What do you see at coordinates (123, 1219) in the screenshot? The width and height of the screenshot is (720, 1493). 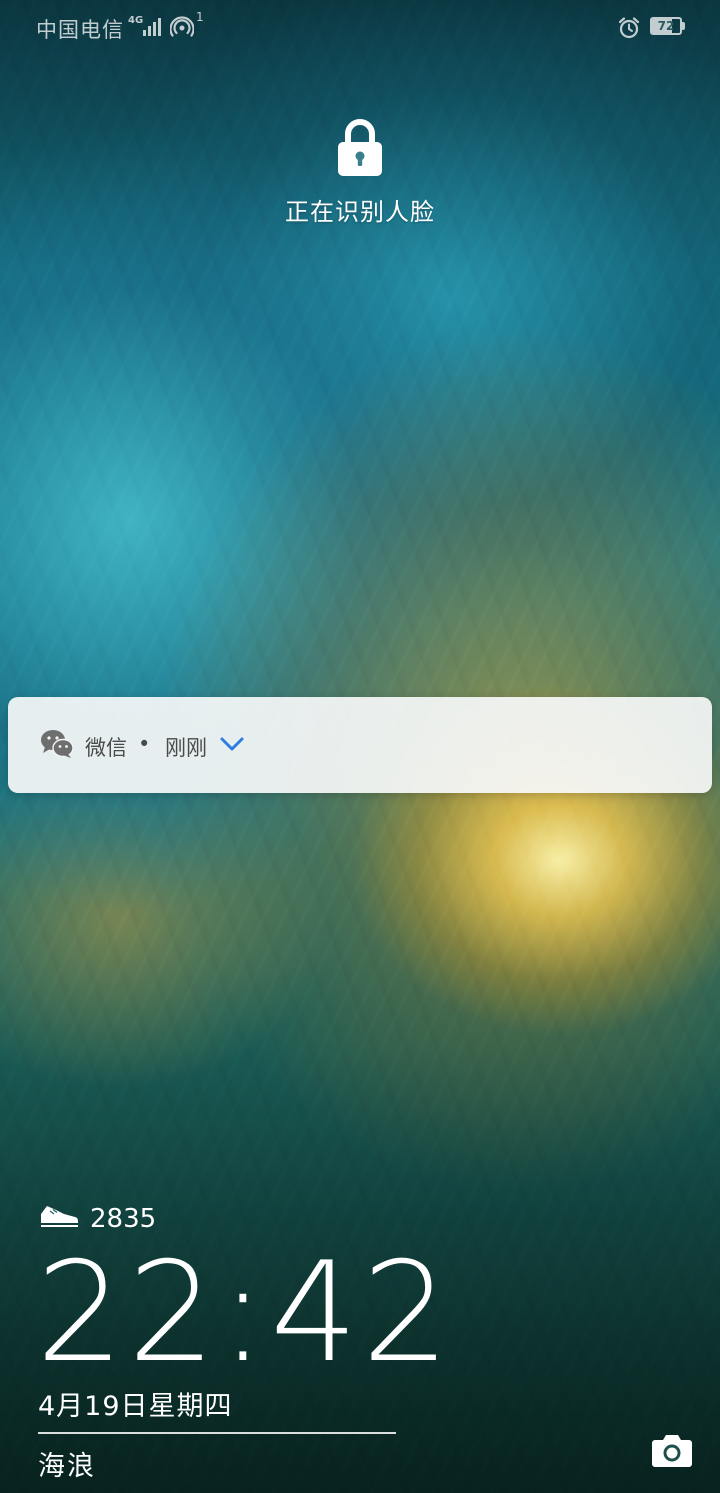 I see `step-count: 2835` at bounding box center [123, 1219].